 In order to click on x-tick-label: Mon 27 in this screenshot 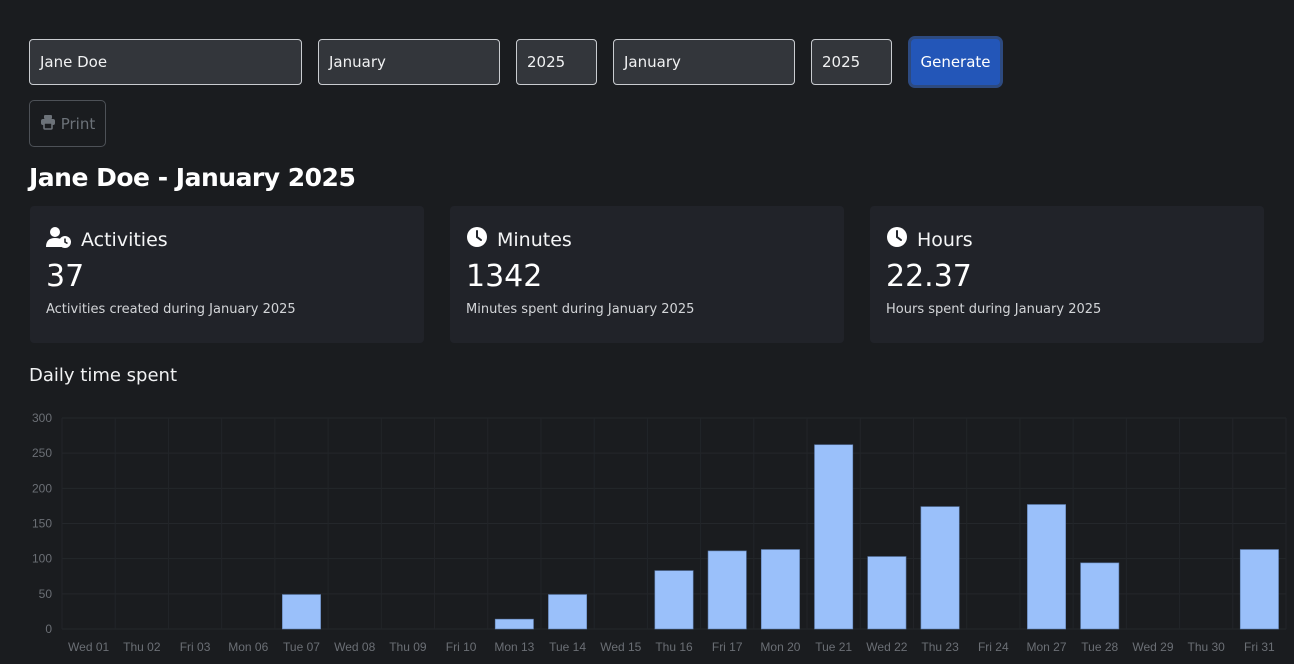, I will do `click(1047, 647)`.